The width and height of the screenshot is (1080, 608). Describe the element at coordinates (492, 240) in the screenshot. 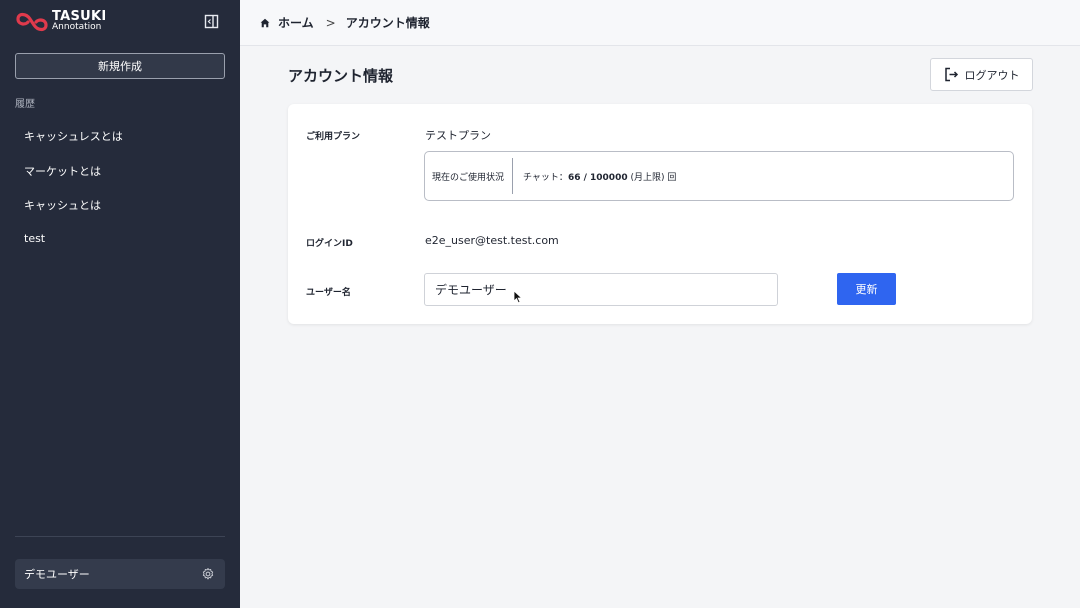

I see `login-id-value: e2e_user@test.test.com` at that location.